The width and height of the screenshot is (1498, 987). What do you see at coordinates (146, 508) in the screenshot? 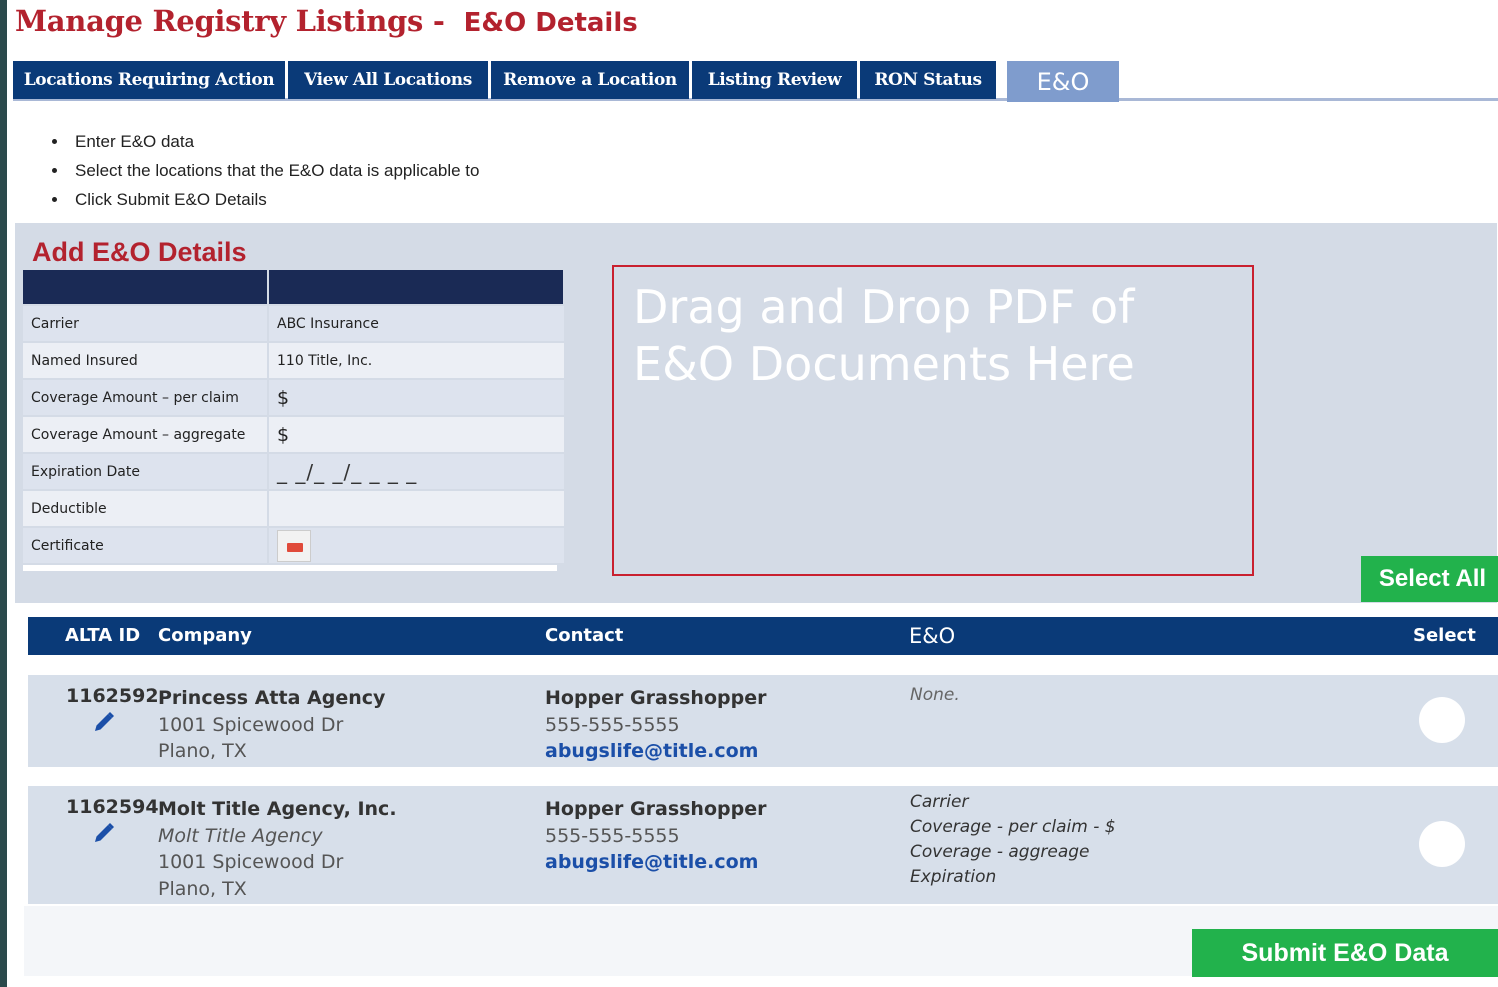
I see `deductible-label: Deductible` at bounding box center [146, 508].